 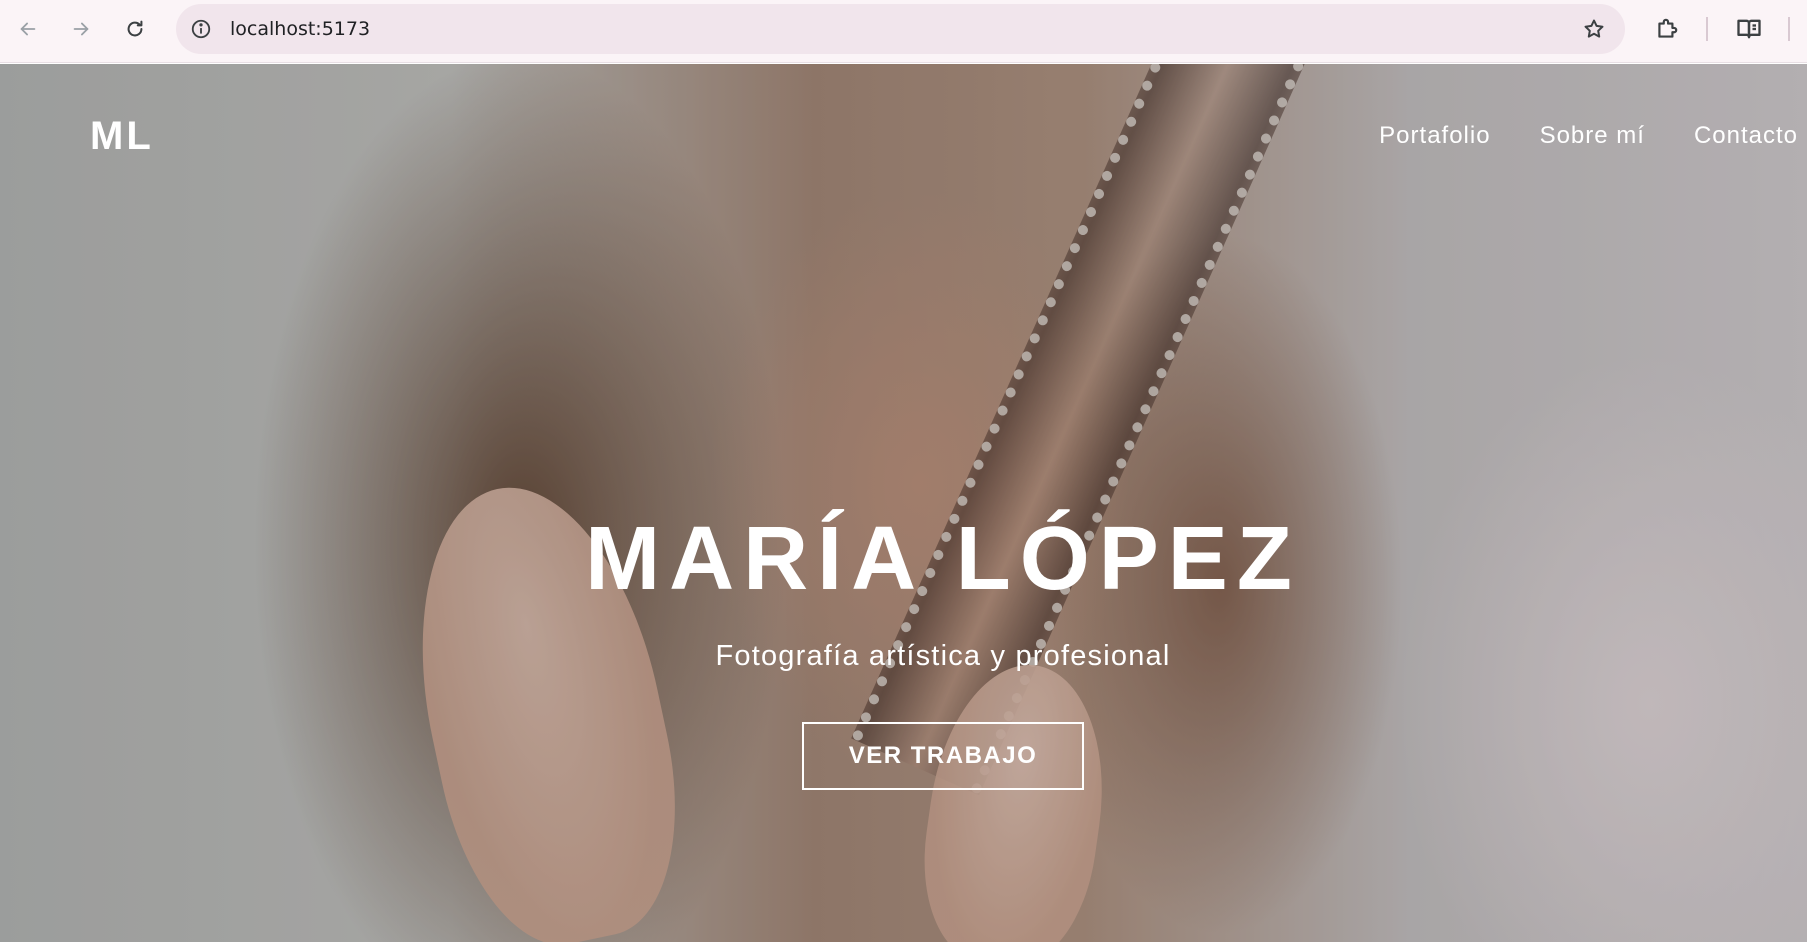 I want to click on back-button, so click(x=28, y=29).